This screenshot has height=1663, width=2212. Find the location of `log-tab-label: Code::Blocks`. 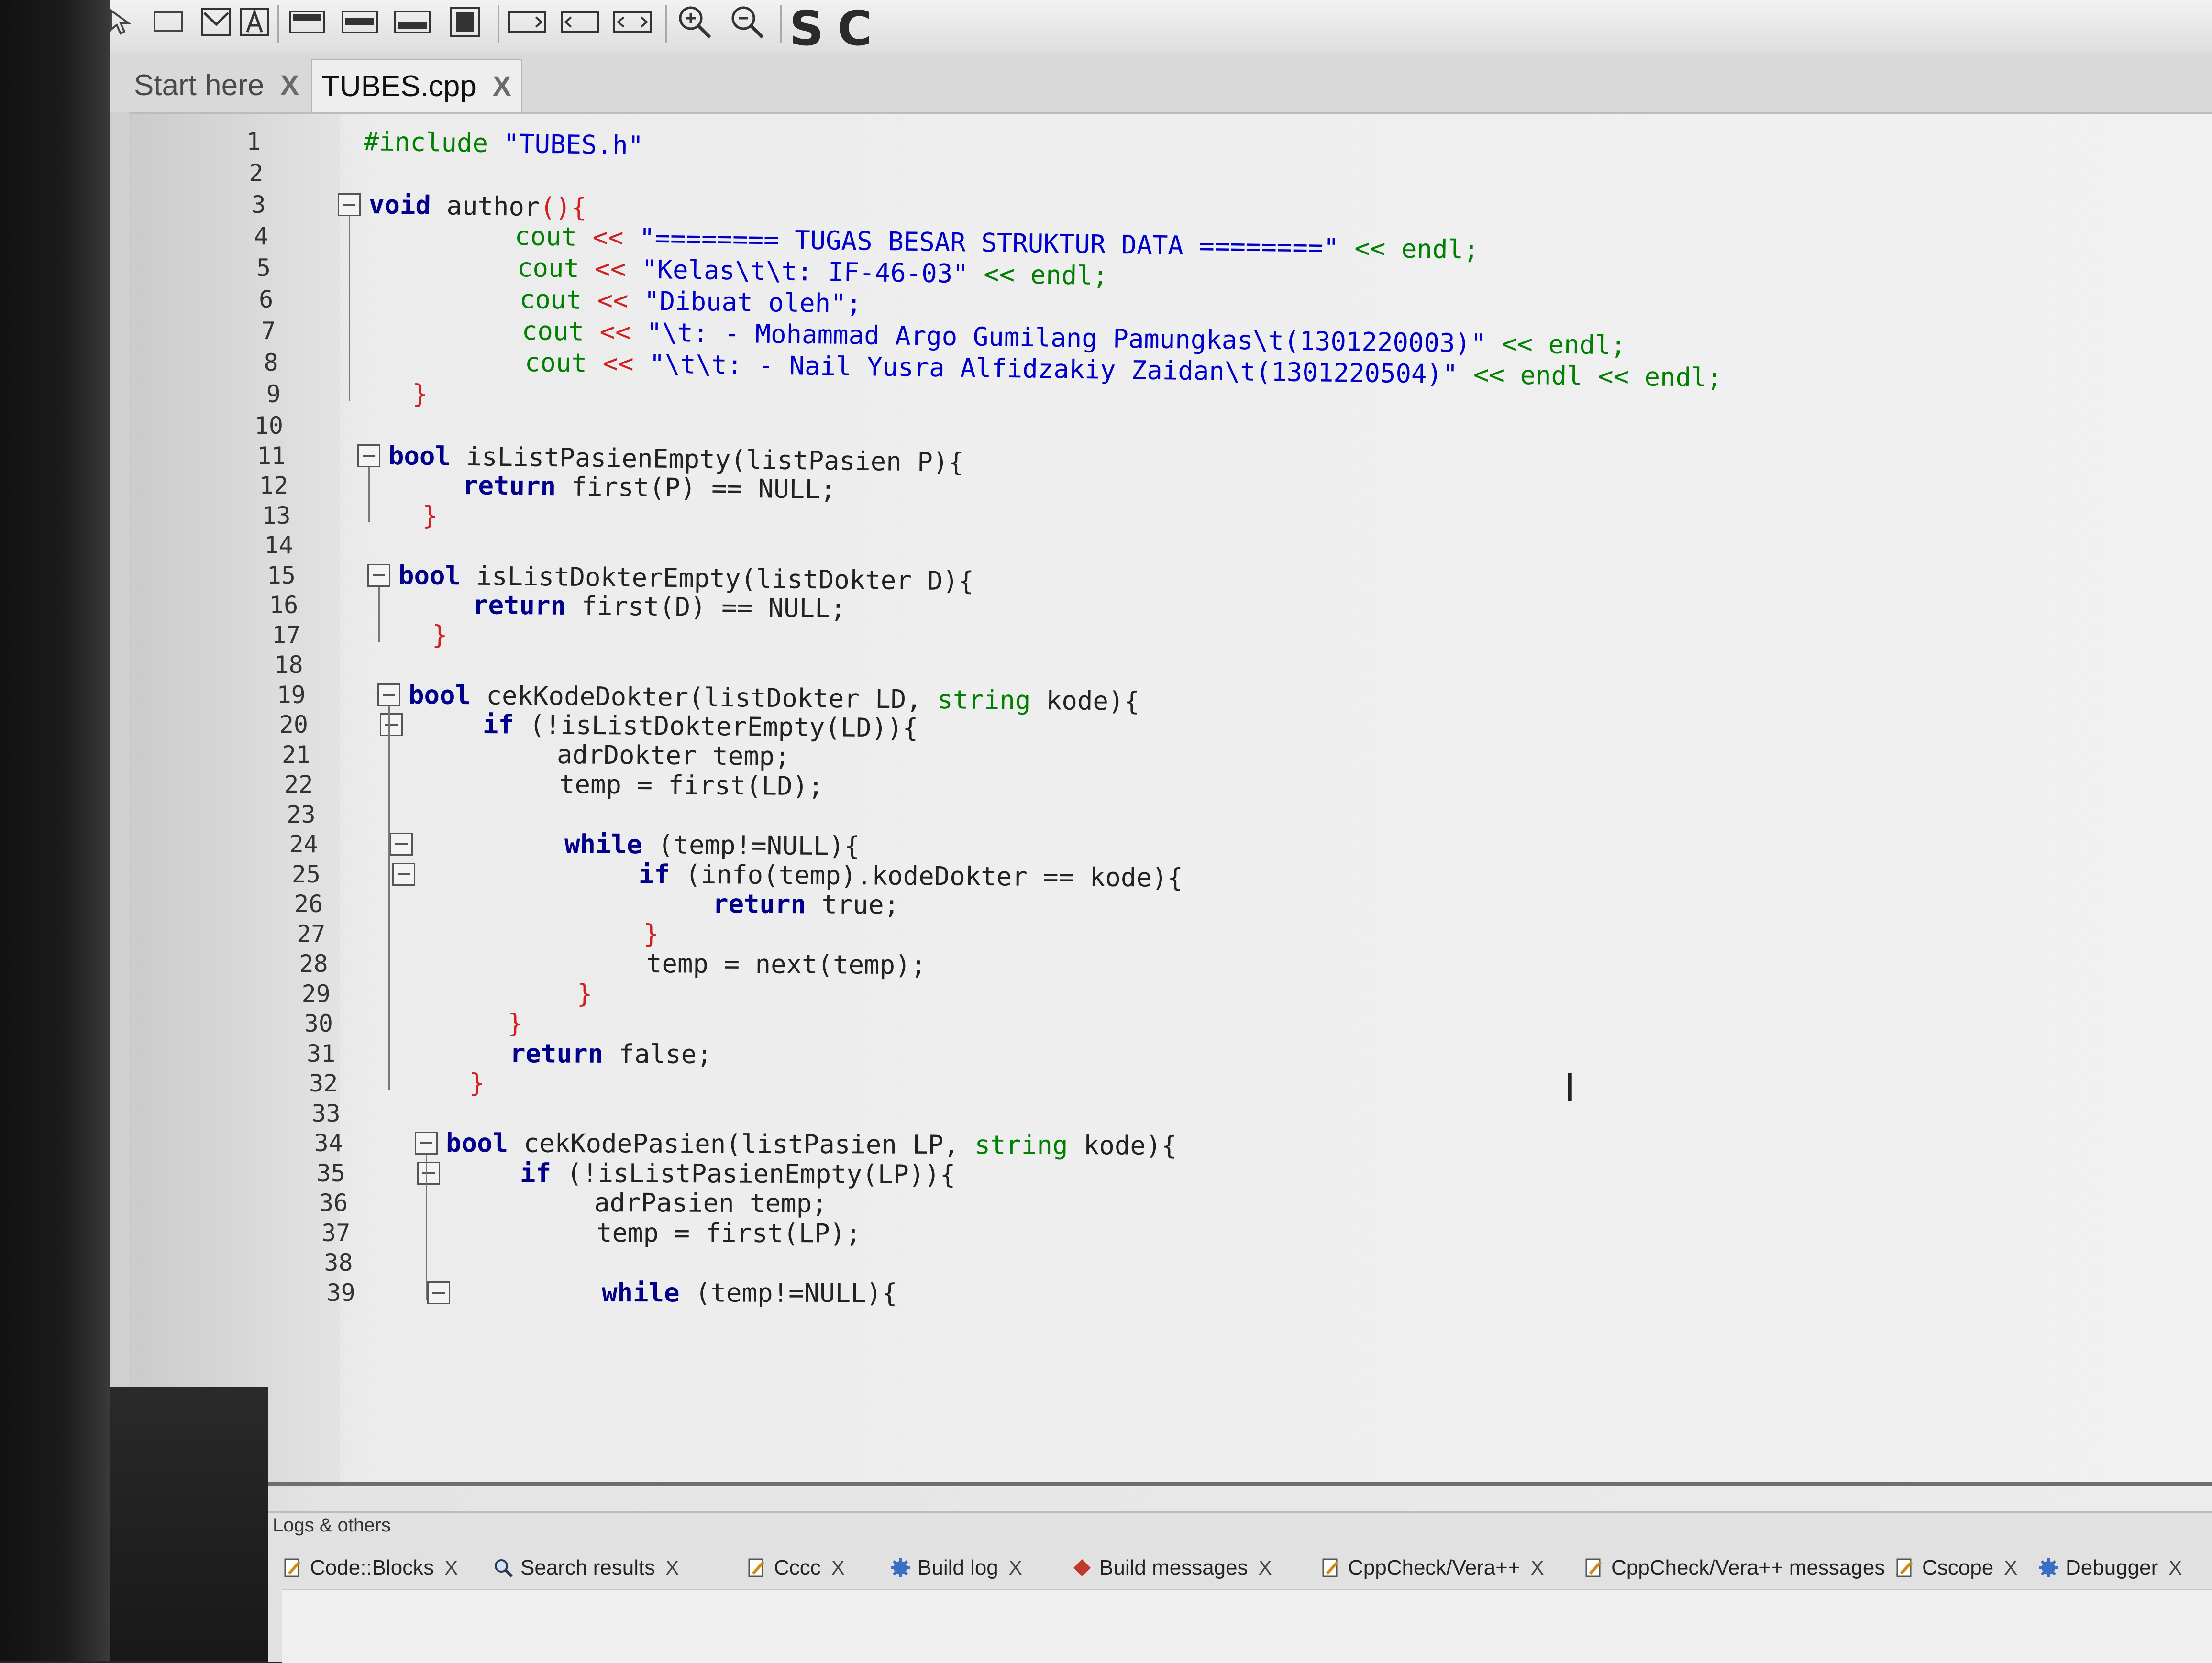

log-tab-label: Code::Blocks is located at coordinates (372, 1567).